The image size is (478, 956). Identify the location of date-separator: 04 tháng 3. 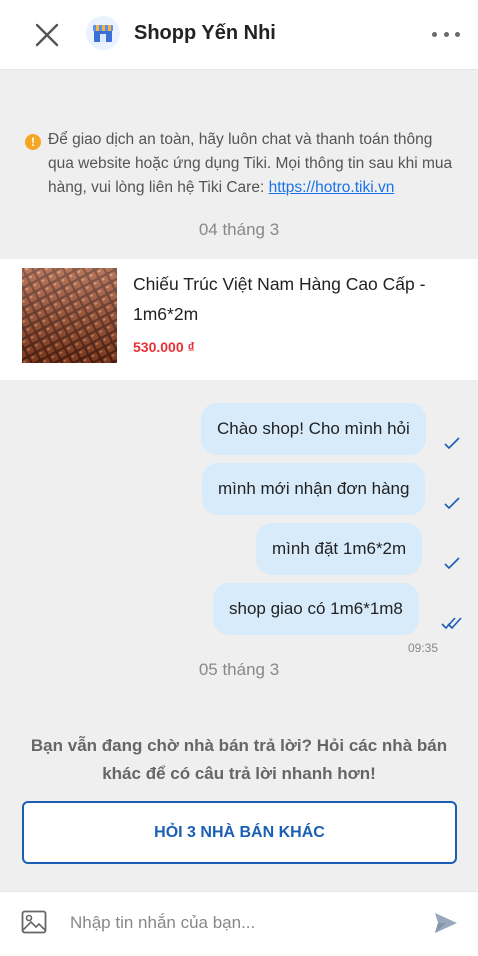
(239, 229).